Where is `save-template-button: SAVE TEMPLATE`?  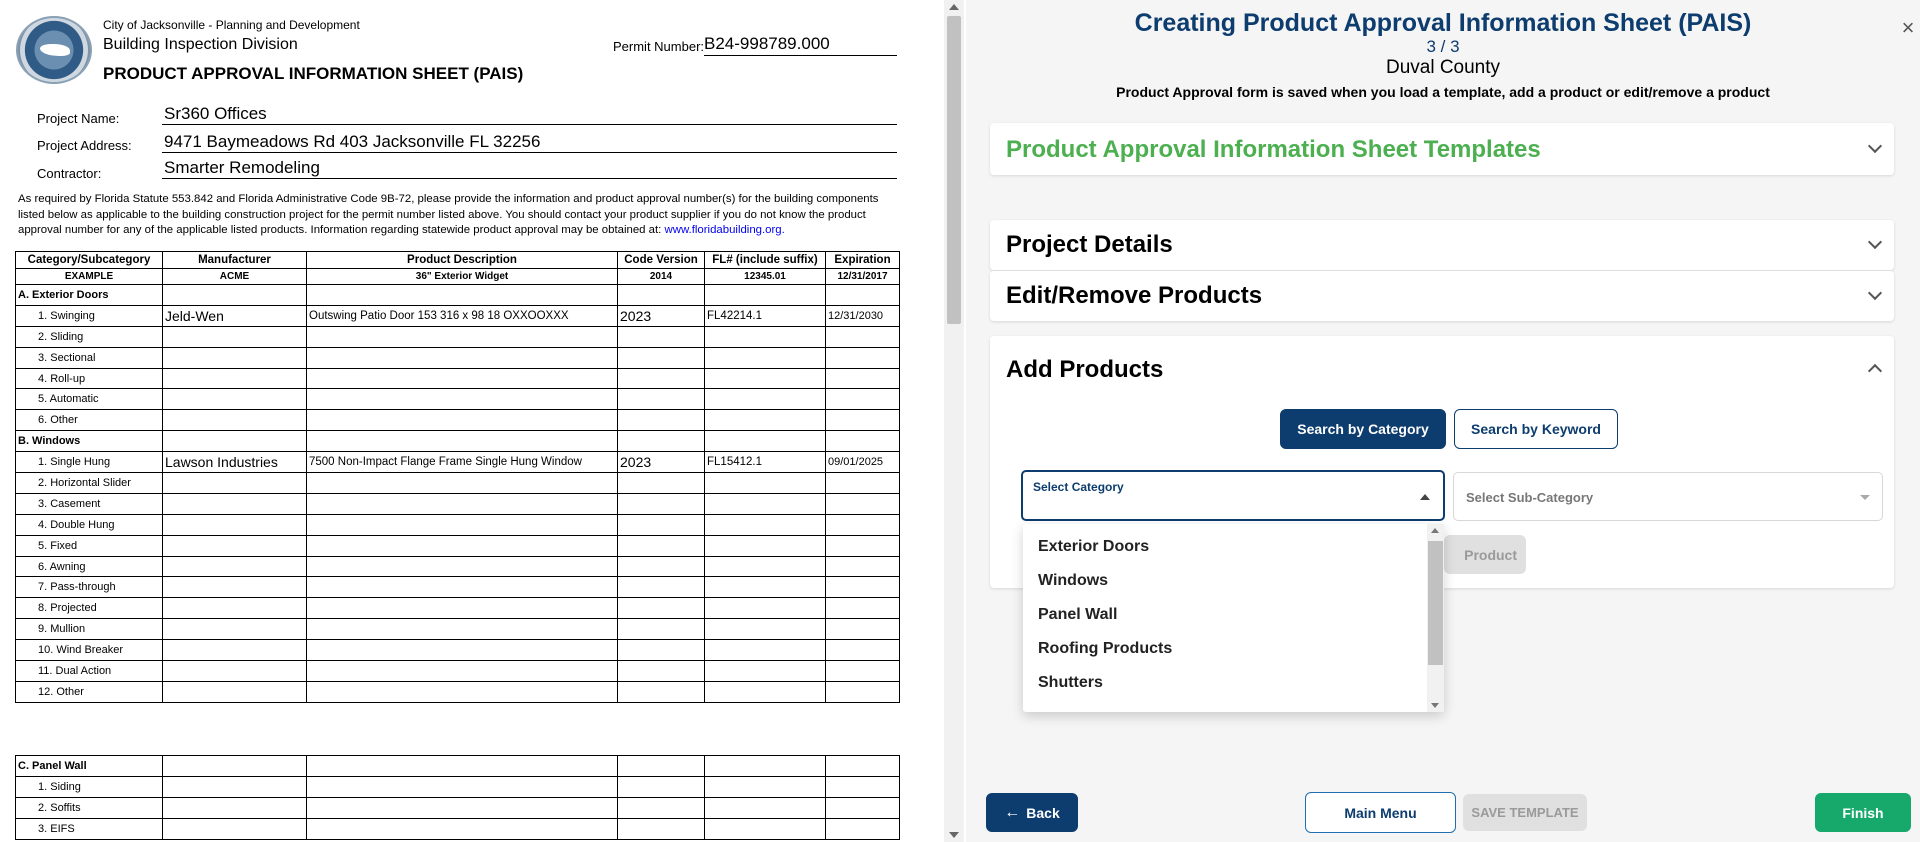
save-template-button: SAVE TEMPLATE is located at coordinates (1525, 812).